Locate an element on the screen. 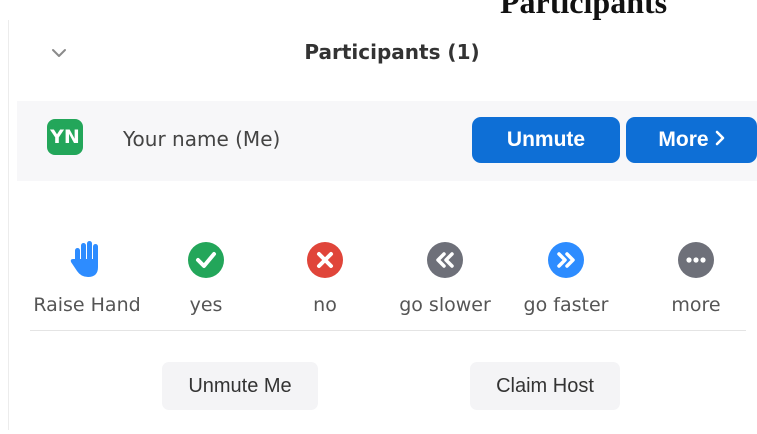 This screenshot has height=434, width=757. unmute-me-label: Unmute Me is located at coordinates (240, 385).